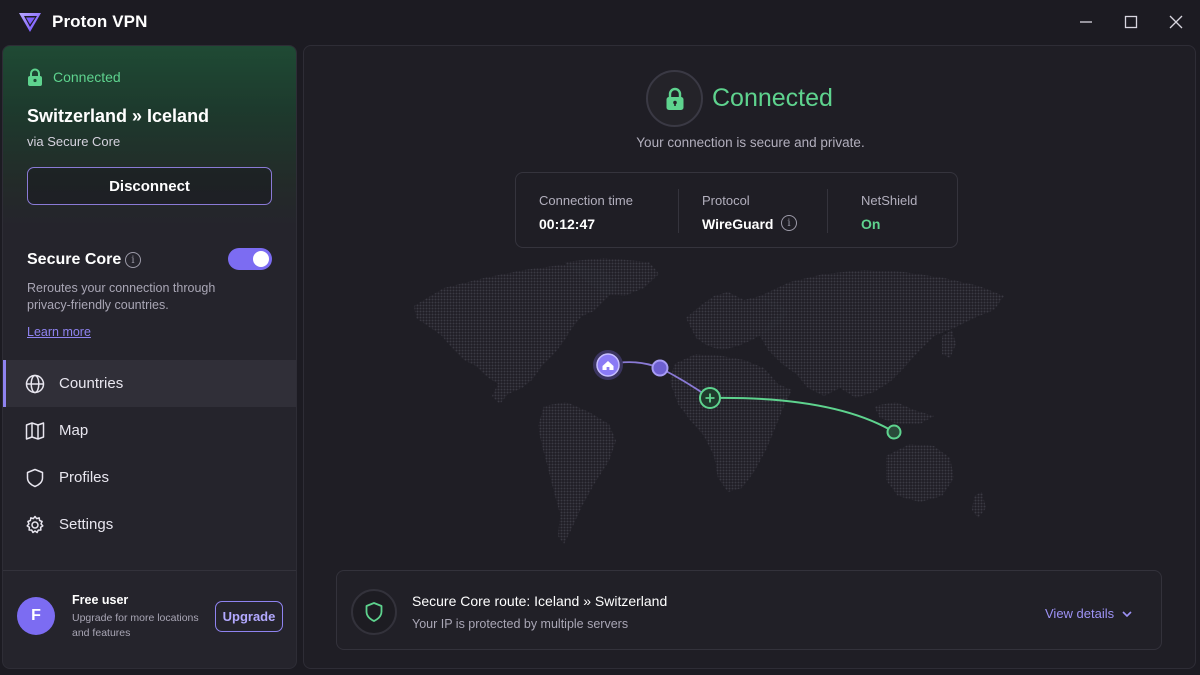  I want to click on connection-status: Connected, so click(74, 77).